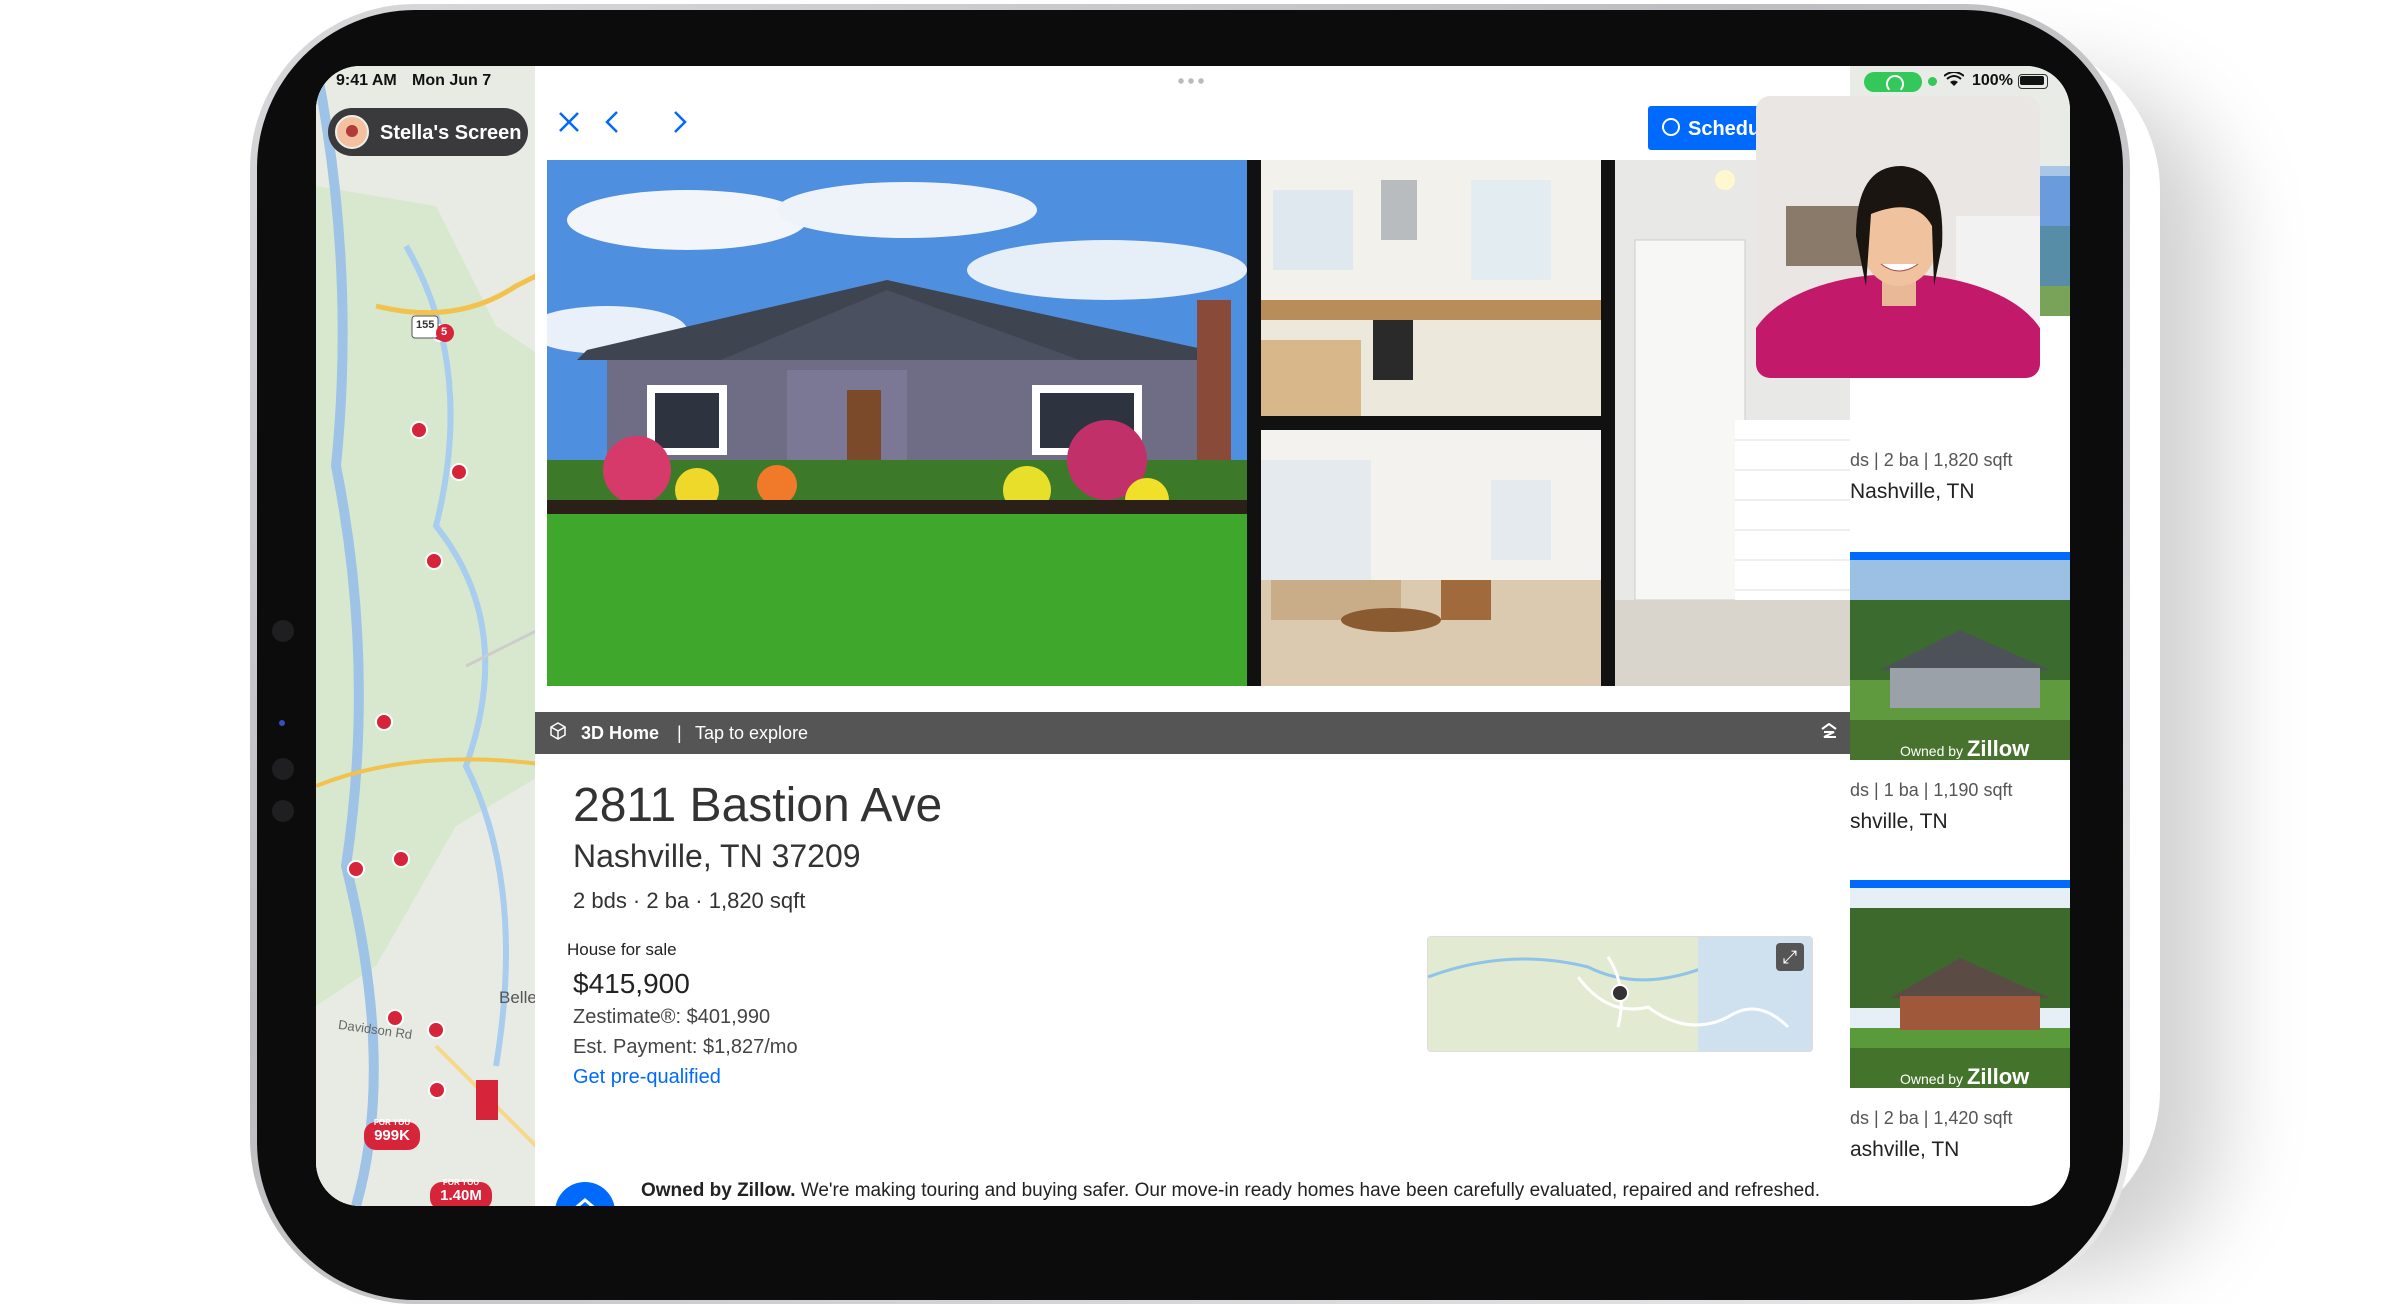 This screenshot has width=2382, height=1304. Describe the element at coordinates (1931, 790) in the screenshot. I see `listing-facts: ds | 1 ba | 1,190 sqft` at that location.